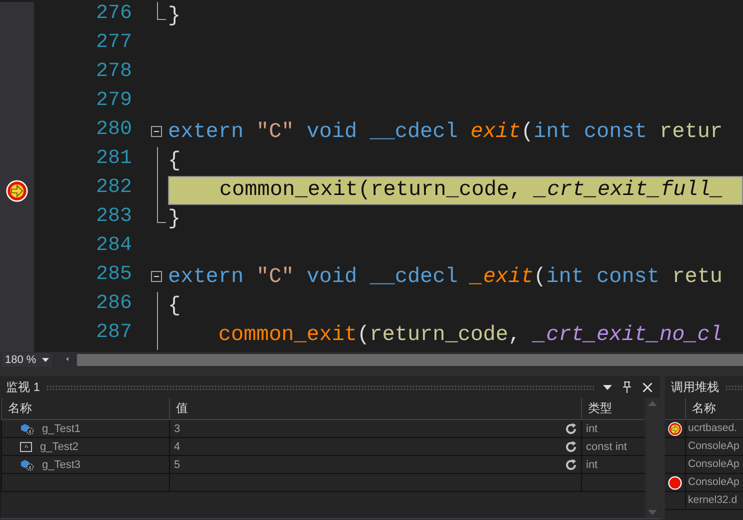 The height and width of the screenshot is (520, 743). Describe the element at coordinates (113, 304) in the screenshot. I see `line-number: 286` at that location.